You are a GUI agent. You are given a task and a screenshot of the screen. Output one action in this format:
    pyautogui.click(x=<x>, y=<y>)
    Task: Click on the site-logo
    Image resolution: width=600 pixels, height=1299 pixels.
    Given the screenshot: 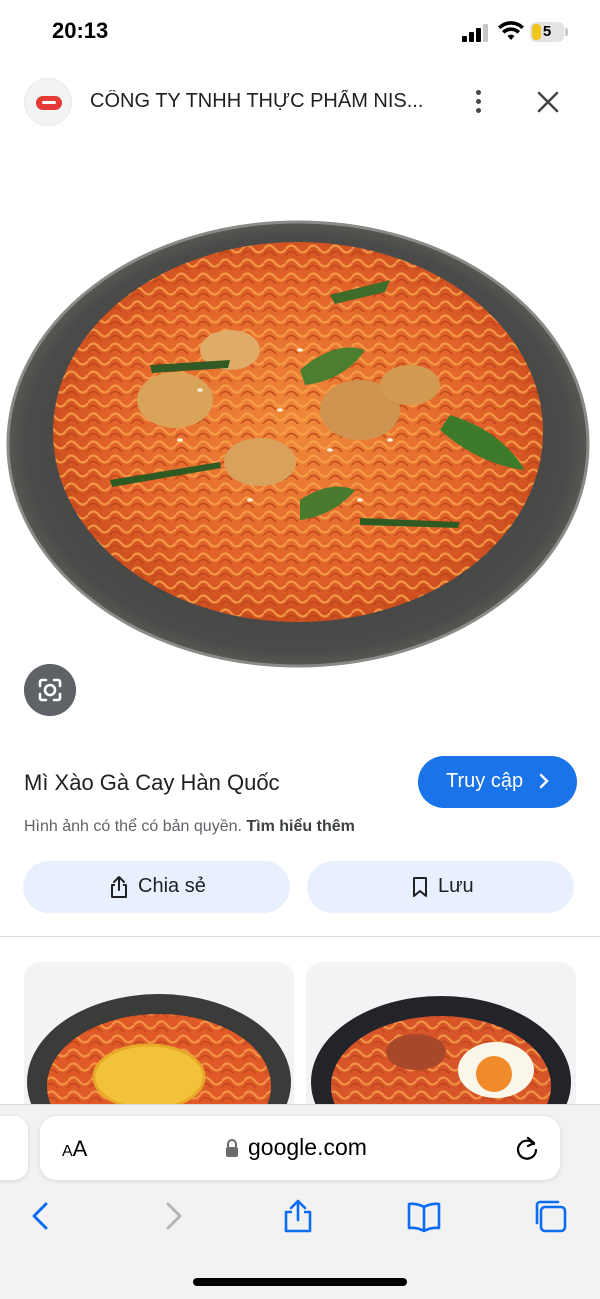 What is the action you would take?
    pyautogui.click(x=48, y=102)
    